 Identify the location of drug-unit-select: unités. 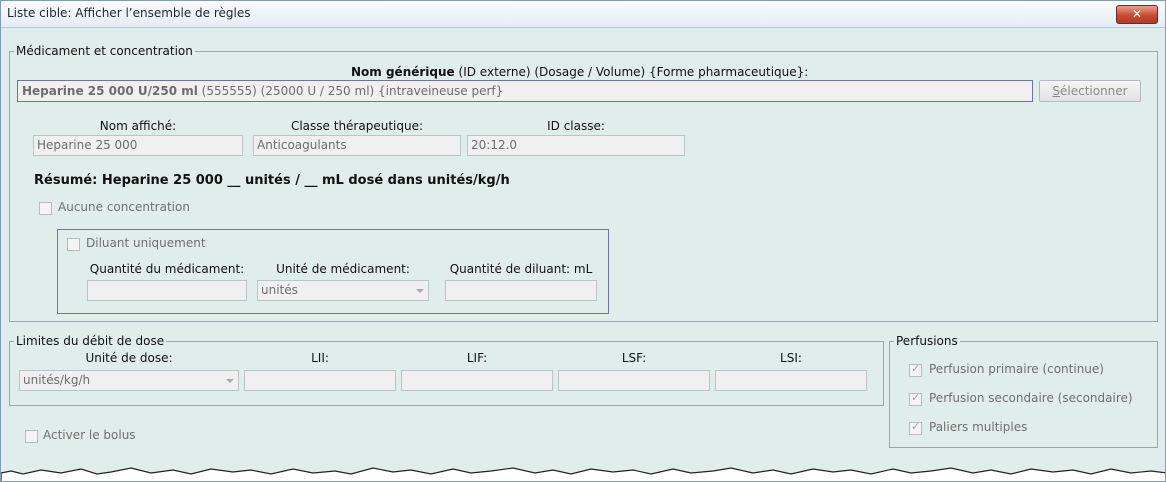
(343, 290).